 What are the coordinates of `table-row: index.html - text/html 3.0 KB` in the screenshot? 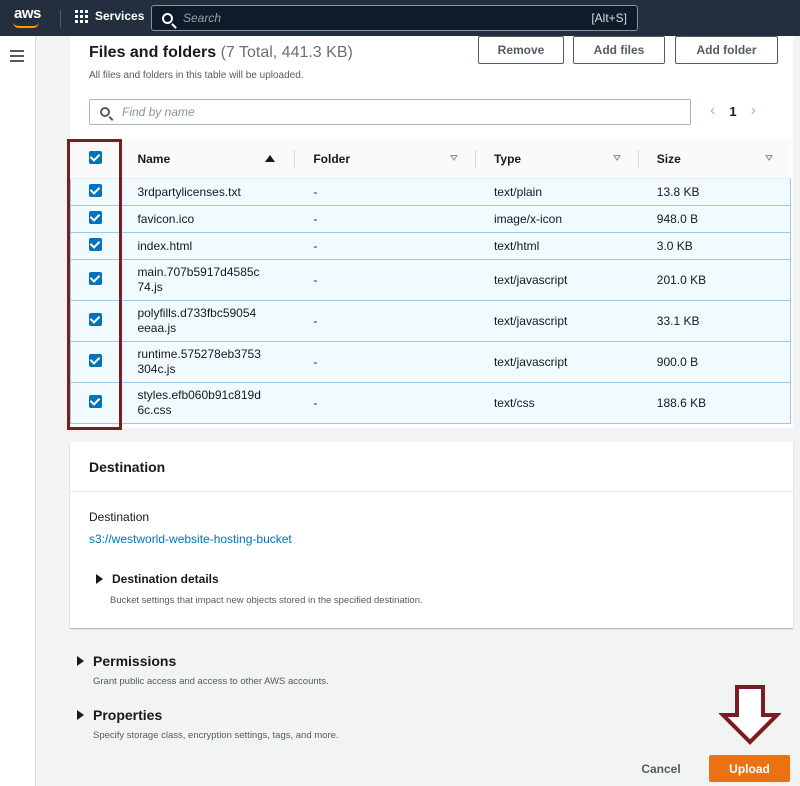 It's located at (430, 245).